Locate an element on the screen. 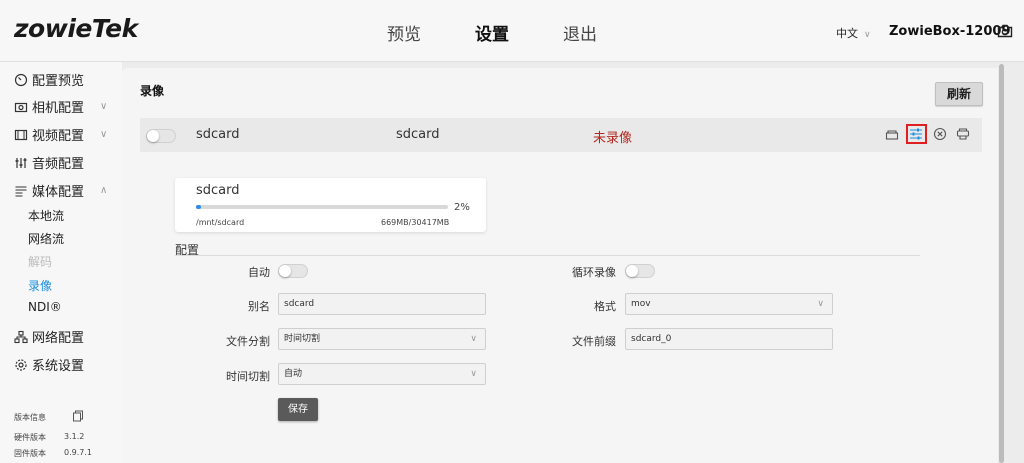 The width and height of the screenshot is (1024, 463). nav-preview: 预览 is located at coordinates (404, 32).